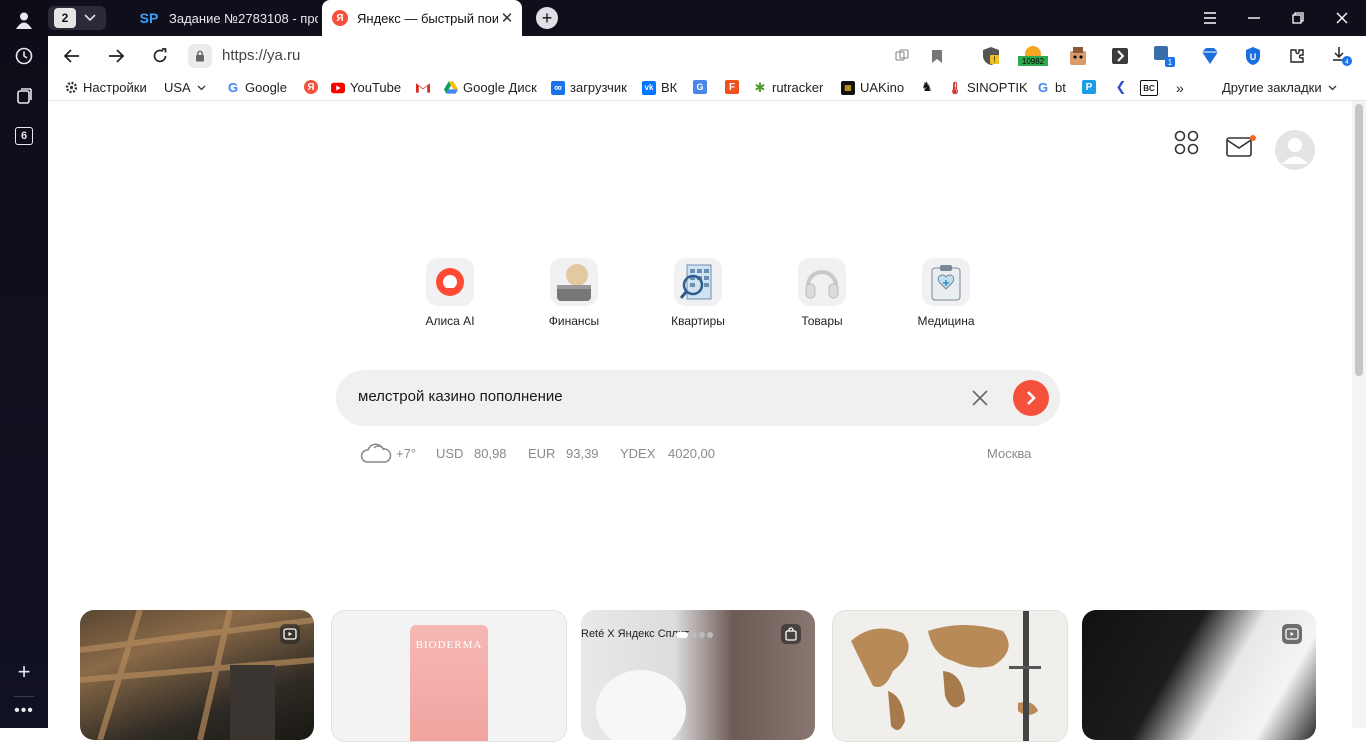  What do you see at coordinates (1180, 88) in the screenshot?
I see `bookmarks-overflow-button: »` at bounding box center [1180, 88].